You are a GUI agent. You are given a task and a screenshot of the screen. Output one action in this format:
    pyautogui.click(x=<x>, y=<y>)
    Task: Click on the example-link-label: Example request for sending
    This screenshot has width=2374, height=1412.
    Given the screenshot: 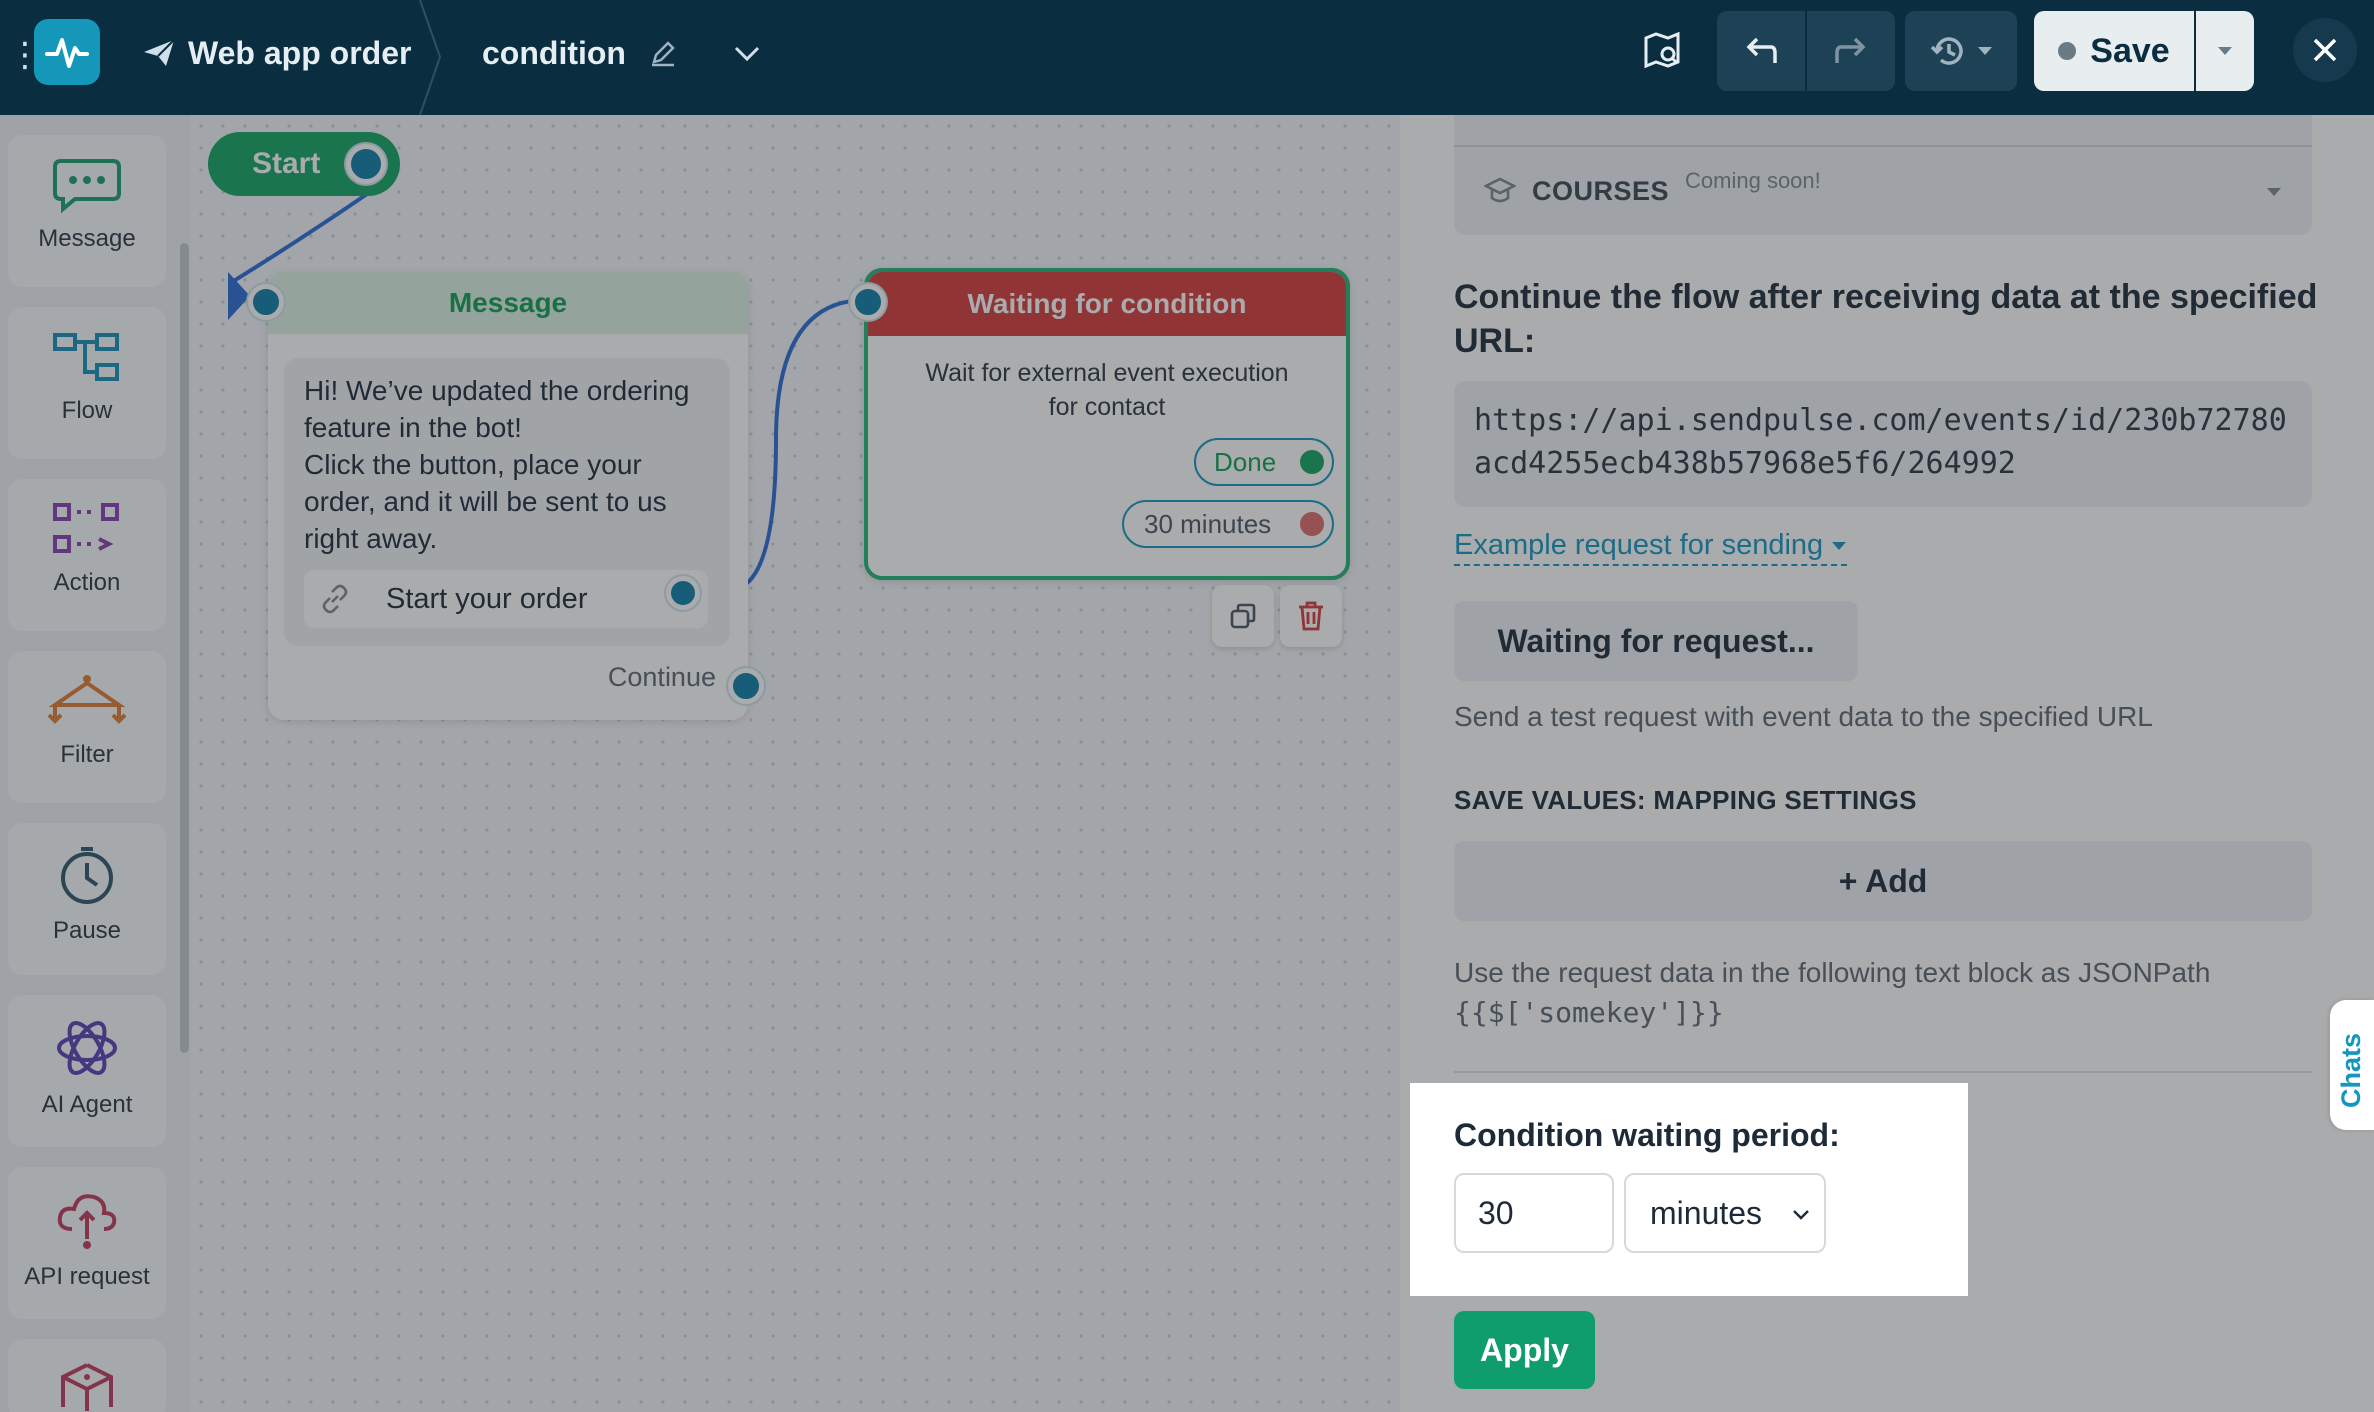 What is the action you would take?
    pyautogui.click(x=1639, y=545)
    